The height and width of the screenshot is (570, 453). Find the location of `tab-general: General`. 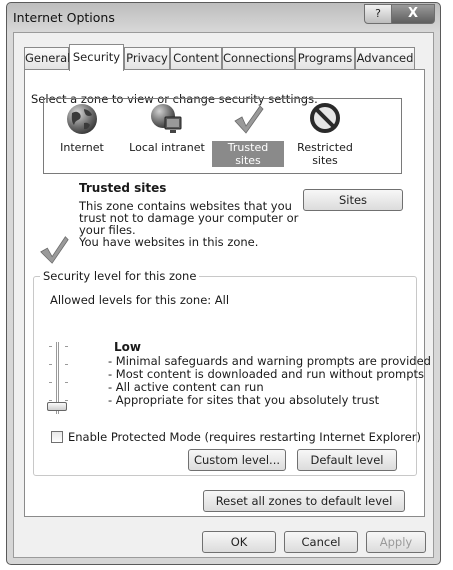

tab-general: General is located at coordinates (47, 58).